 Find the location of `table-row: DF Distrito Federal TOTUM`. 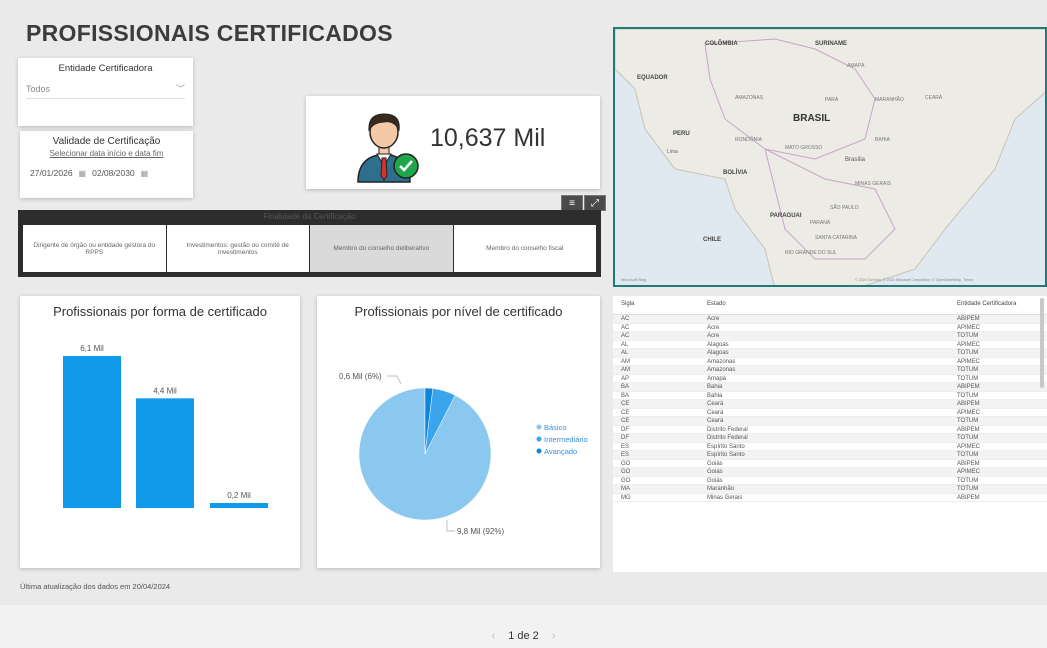

table-row: DF Distrito Federal TOTUM is located at coordinates (830, 438).